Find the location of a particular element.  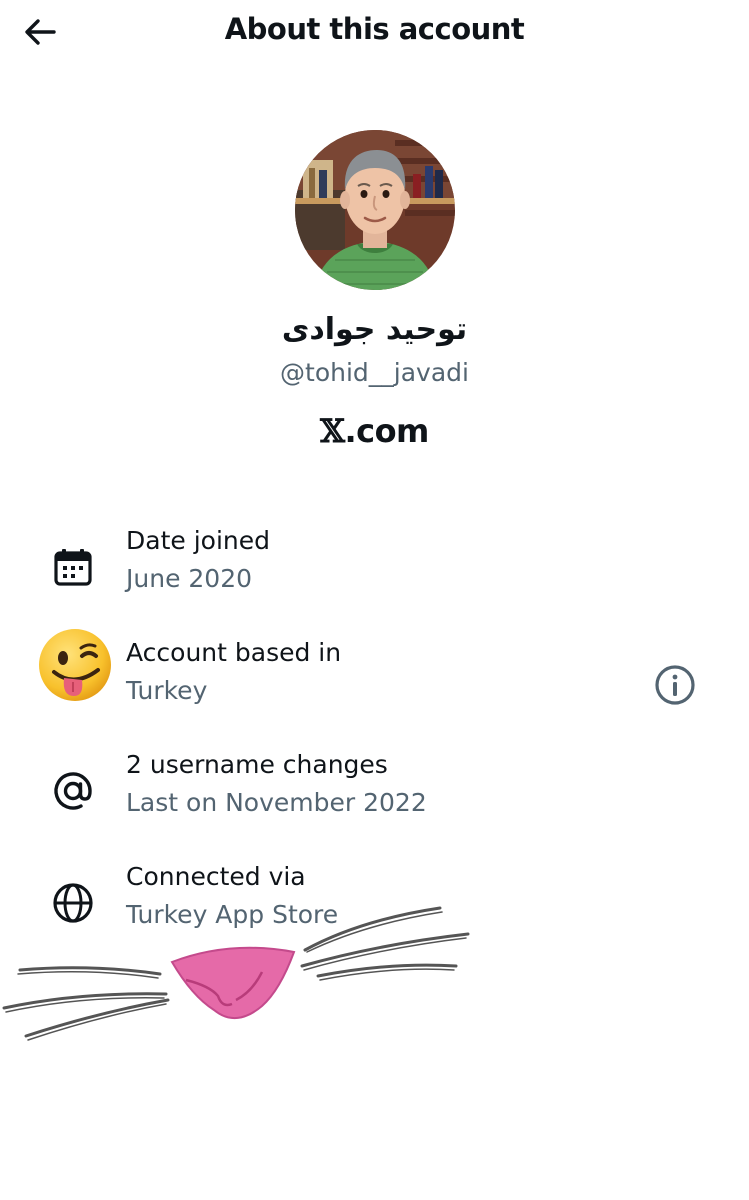

at-sign-icon is located at coordinates (73, 791).